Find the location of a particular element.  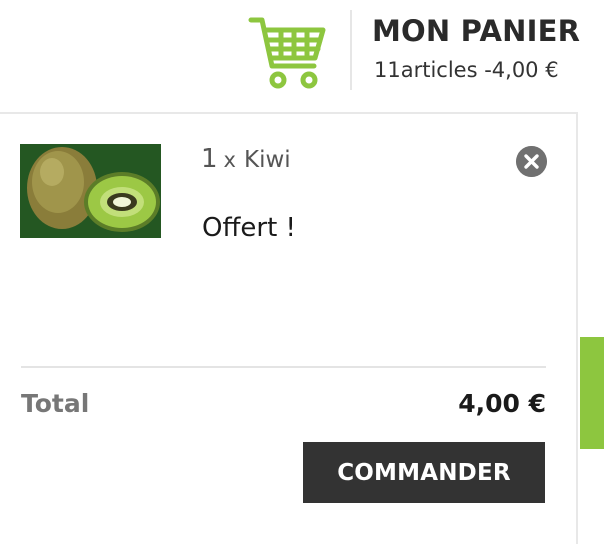

cart-title: MON PANIER is located at coordinates (476, 31).